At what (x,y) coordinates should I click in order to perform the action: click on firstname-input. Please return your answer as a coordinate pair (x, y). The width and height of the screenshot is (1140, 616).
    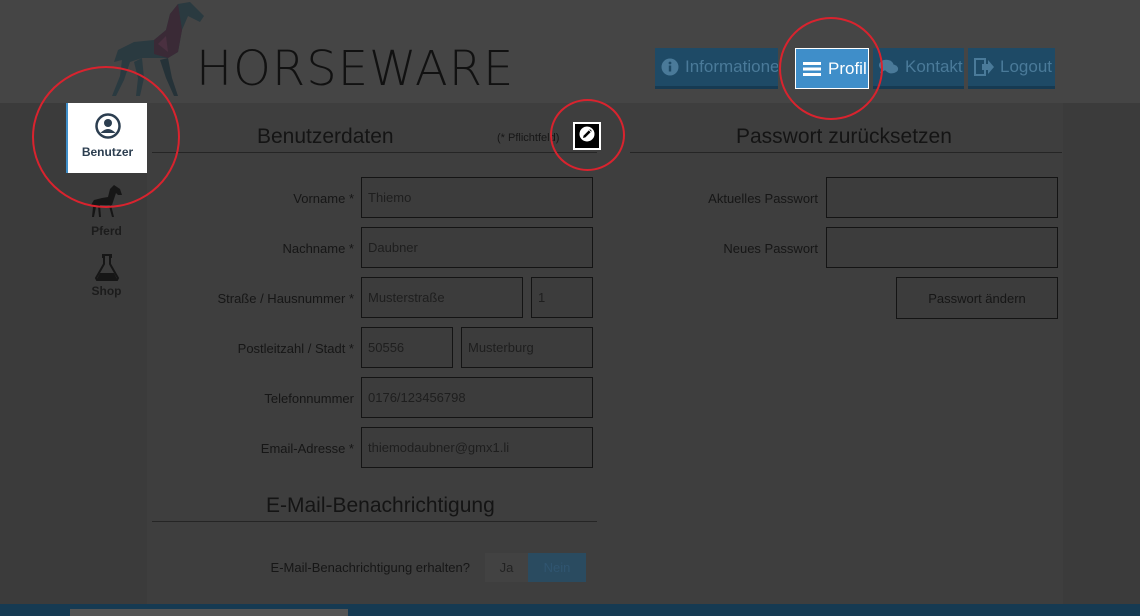
    Looking at the image, I should click on (477, 197).